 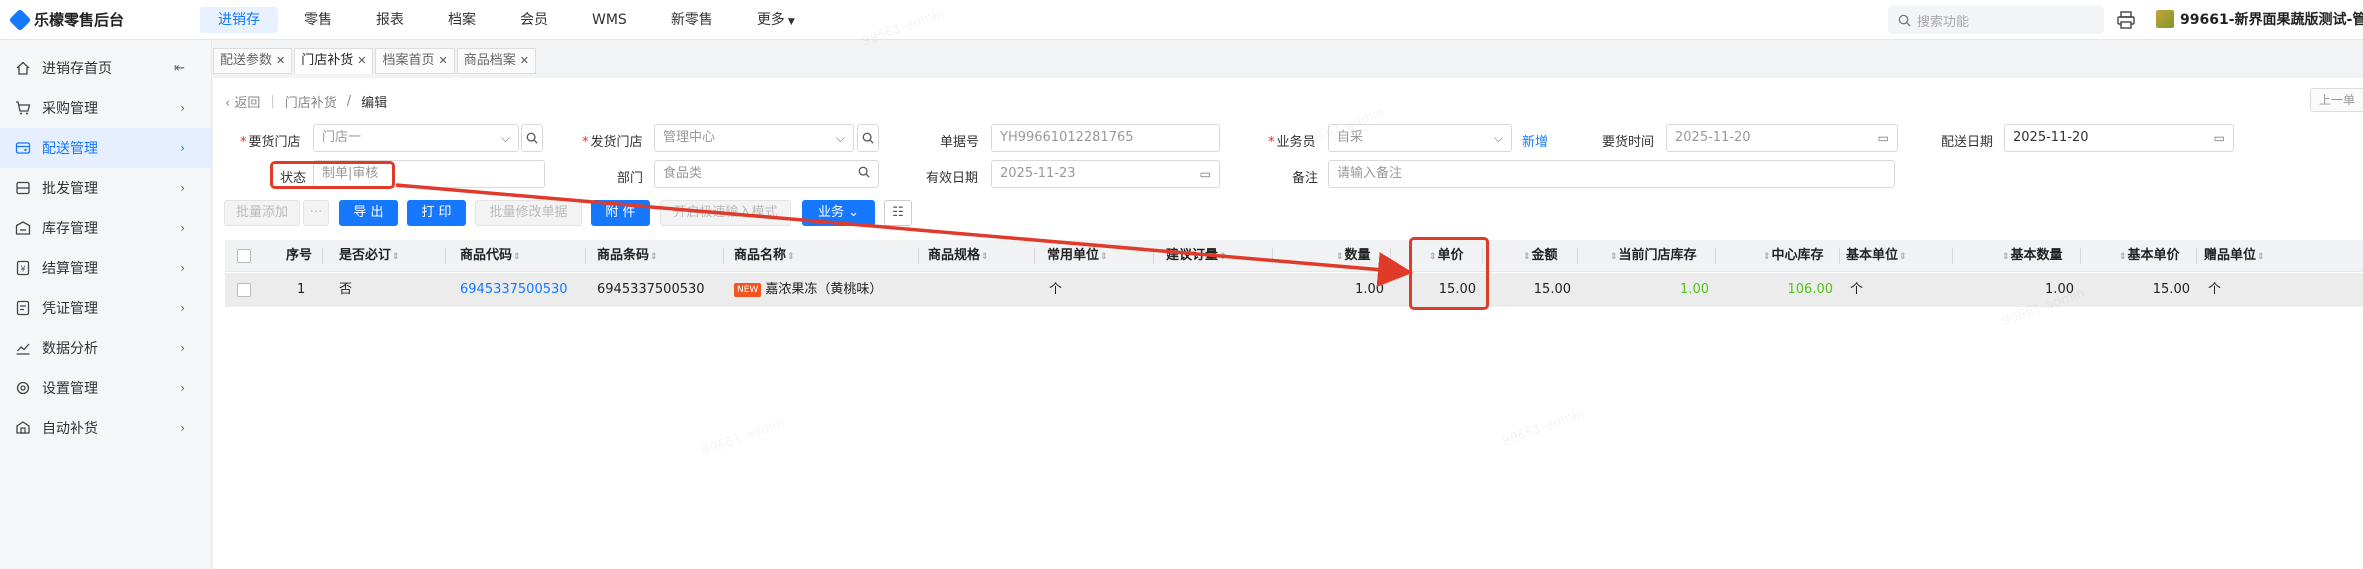 What do you see at coordinates (2235, 256) in the screenshot?
I see `col-gift-unit: 赠品单位⇕` at bounding box center [2235, 256].